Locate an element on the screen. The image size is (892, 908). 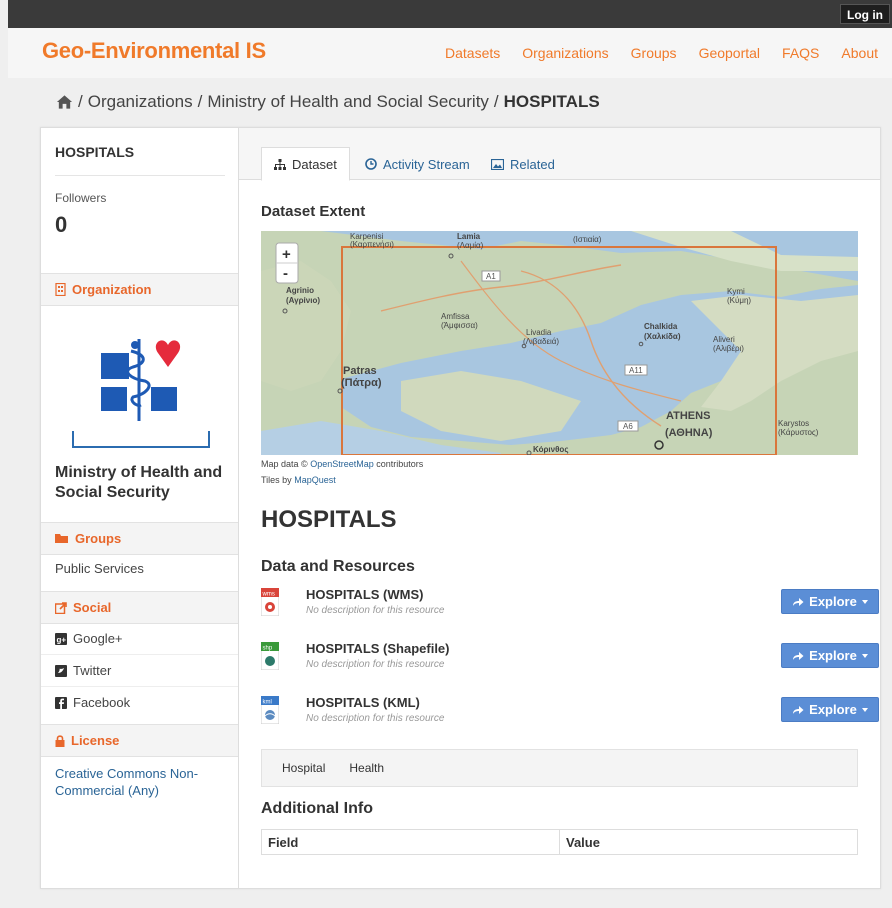
mapquest-link: MapQuest is located at coordinates (315, 480).